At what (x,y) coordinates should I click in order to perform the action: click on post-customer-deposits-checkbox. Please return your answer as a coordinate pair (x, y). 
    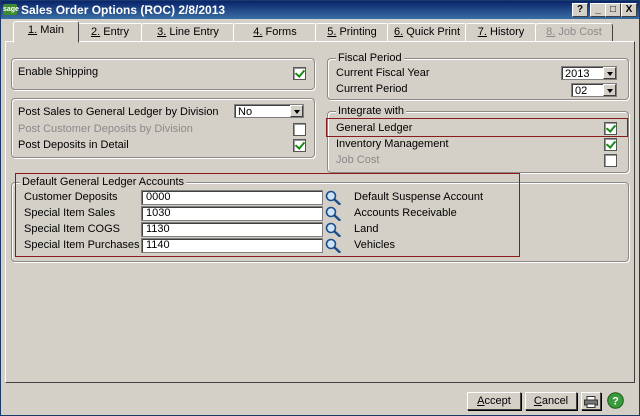
    Looking at the image, I should click on (299, 129).